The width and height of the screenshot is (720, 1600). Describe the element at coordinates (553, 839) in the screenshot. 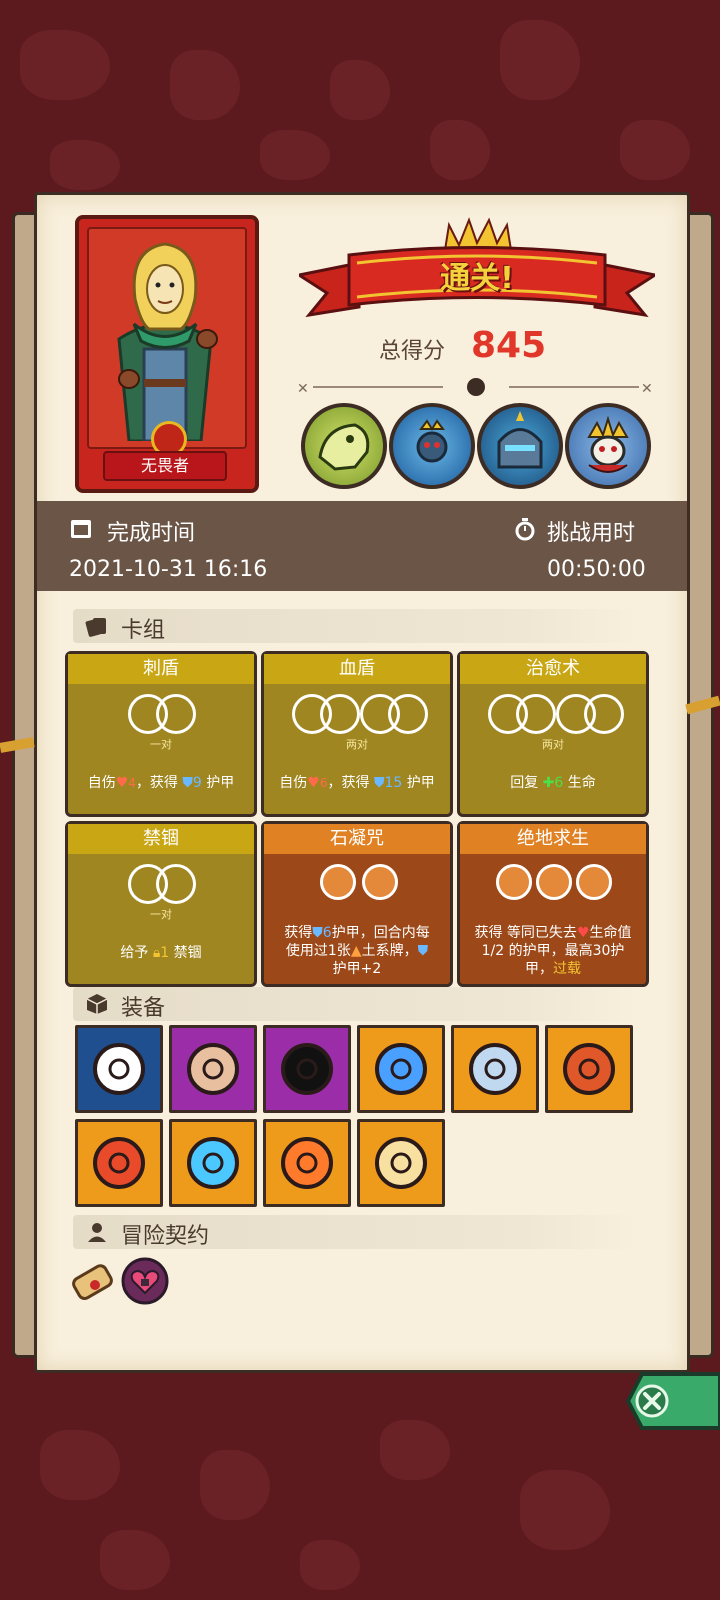

I see `card-title: 绝地求生` at that location.